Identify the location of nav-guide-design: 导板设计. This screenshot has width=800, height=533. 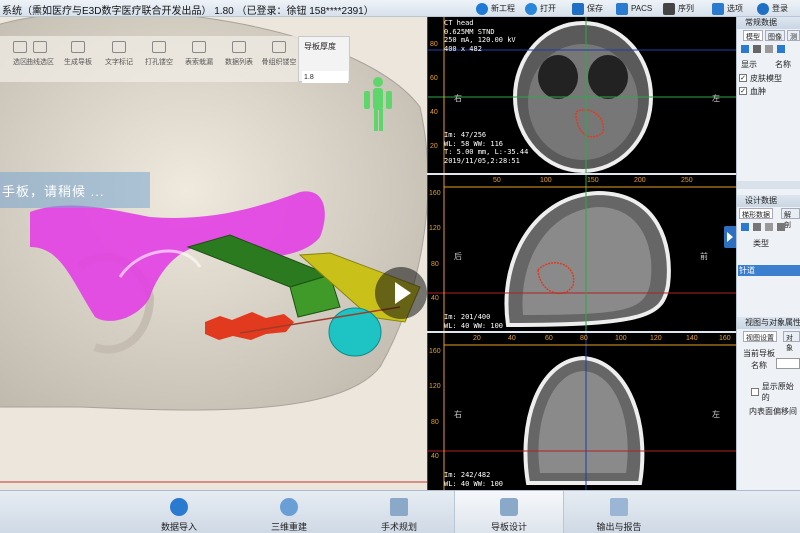
(509, 512).